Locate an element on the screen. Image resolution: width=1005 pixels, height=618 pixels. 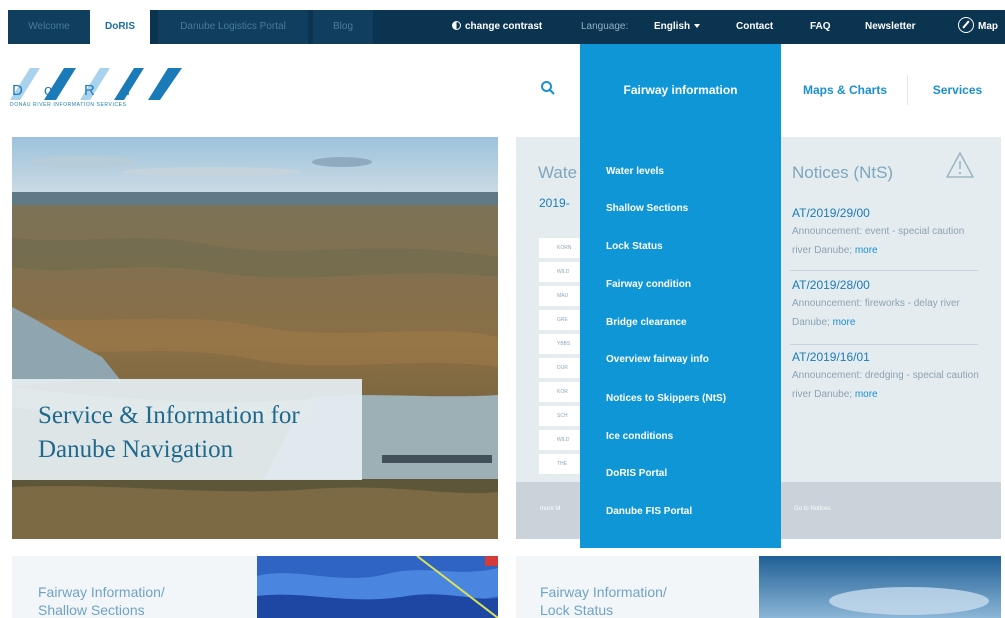
menu-item-water-levels: Water levels is located at coordinates (635, 171).